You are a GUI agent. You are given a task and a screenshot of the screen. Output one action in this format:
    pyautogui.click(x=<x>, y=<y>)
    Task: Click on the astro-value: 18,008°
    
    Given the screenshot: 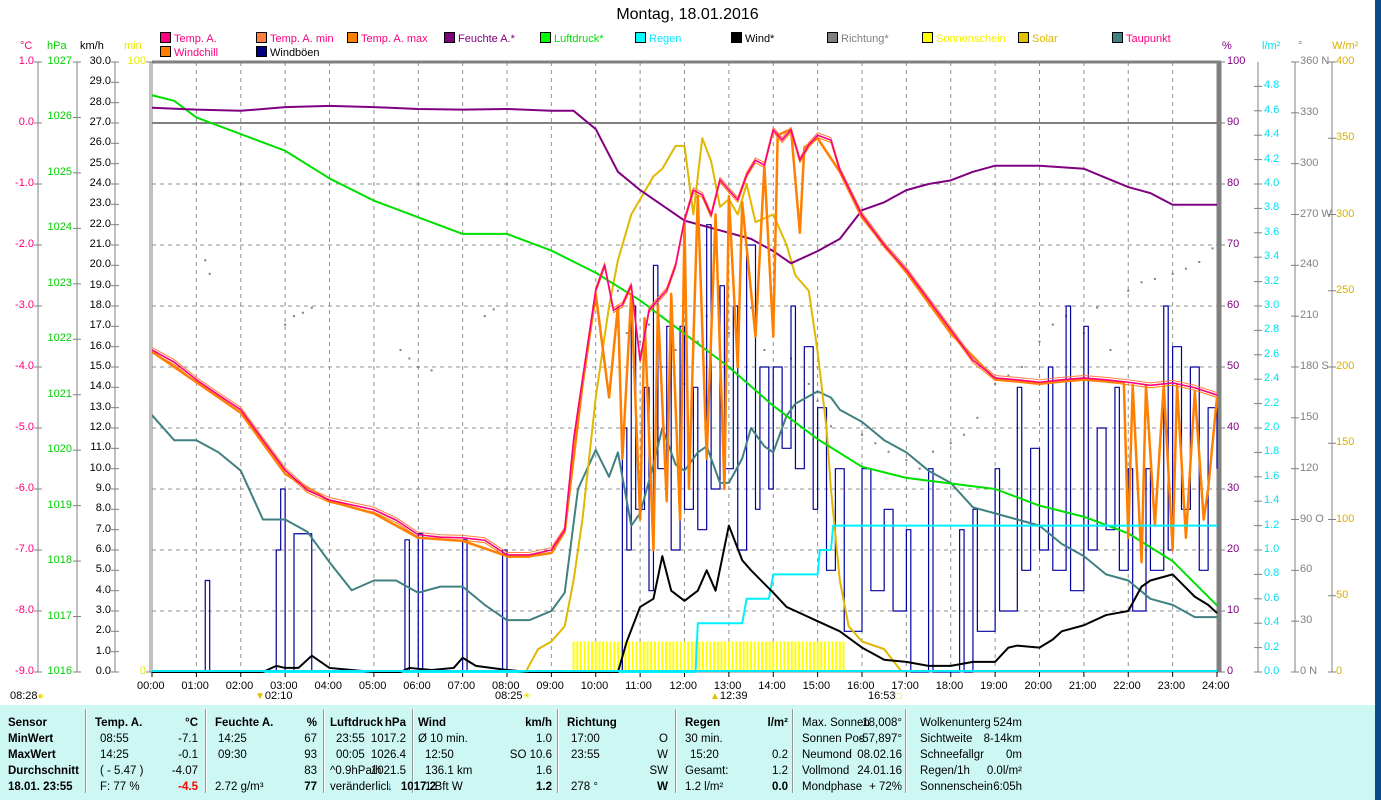 What is the action you would take?
    pyautogui.click(x=882, y=723)
    